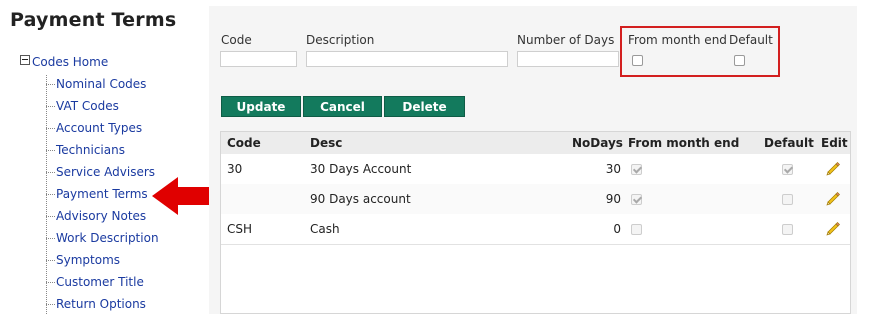 This screenshot has height=314, width=881. Describe the element at coordinates (613, 169) in the screenshot. I see `row-nodays: 30` at that location.